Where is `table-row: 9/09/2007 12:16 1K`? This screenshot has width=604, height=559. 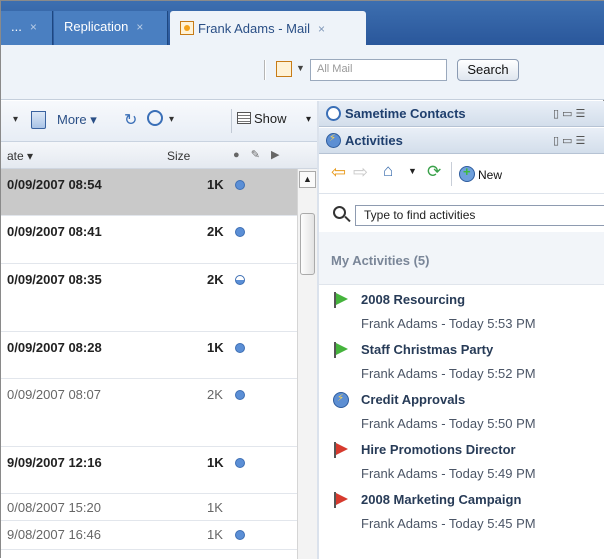
table-row: 9/09/2007 12:16 1K is located at coordinates (149, 470).